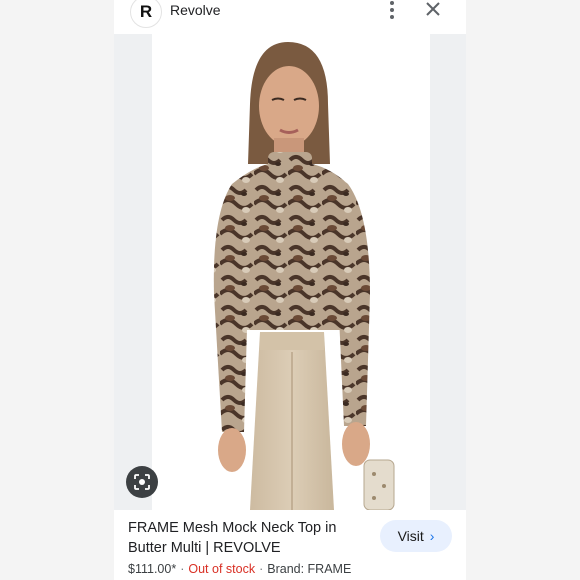 Image resolution: width=580 pixels, height=580 pixels. I want to click on stock-status: Out of stock, so click(222, 569).